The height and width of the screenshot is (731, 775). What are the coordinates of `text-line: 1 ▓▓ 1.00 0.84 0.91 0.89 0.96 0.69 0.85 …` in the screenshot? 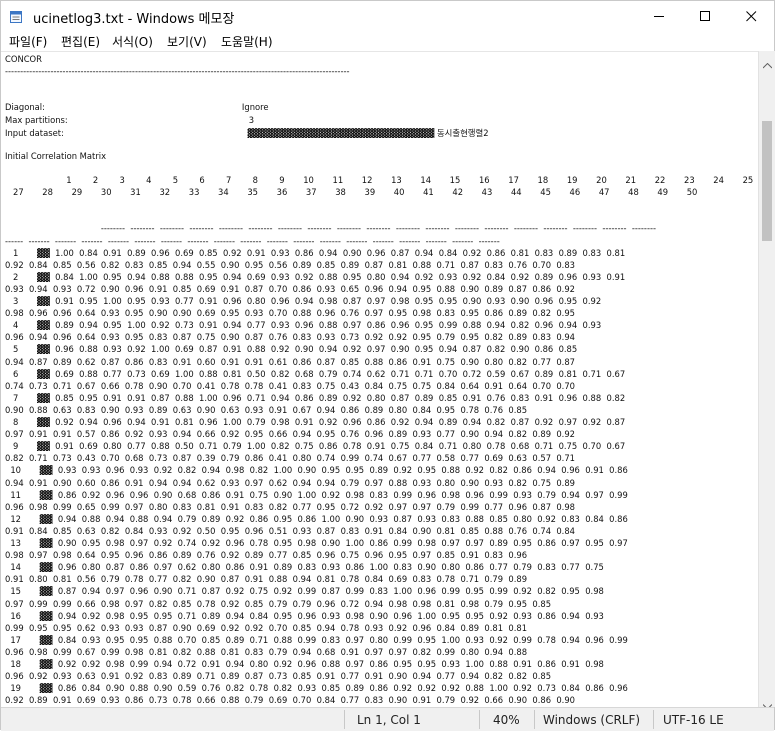 It's located at (315, 252).